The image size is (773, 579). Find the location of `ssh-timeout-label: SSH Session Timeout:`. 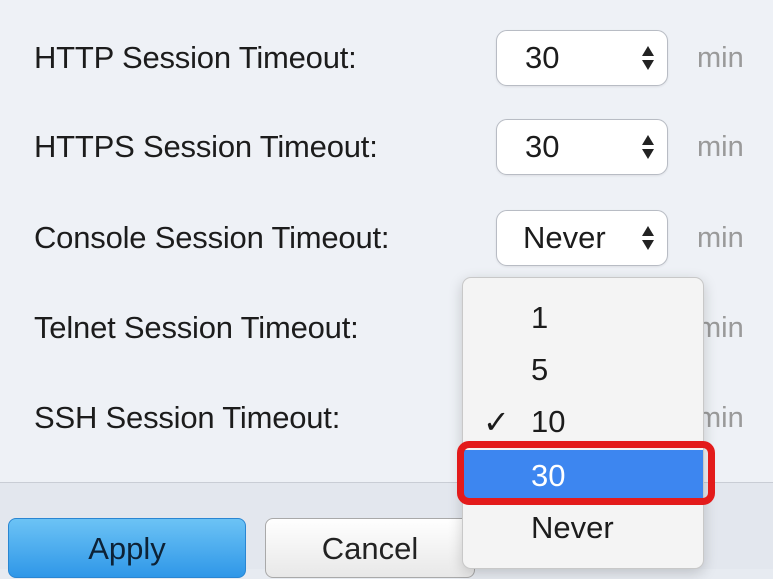

ssh-timeout-label: SSH Session Timeout: is located at coordinates (187, 417).